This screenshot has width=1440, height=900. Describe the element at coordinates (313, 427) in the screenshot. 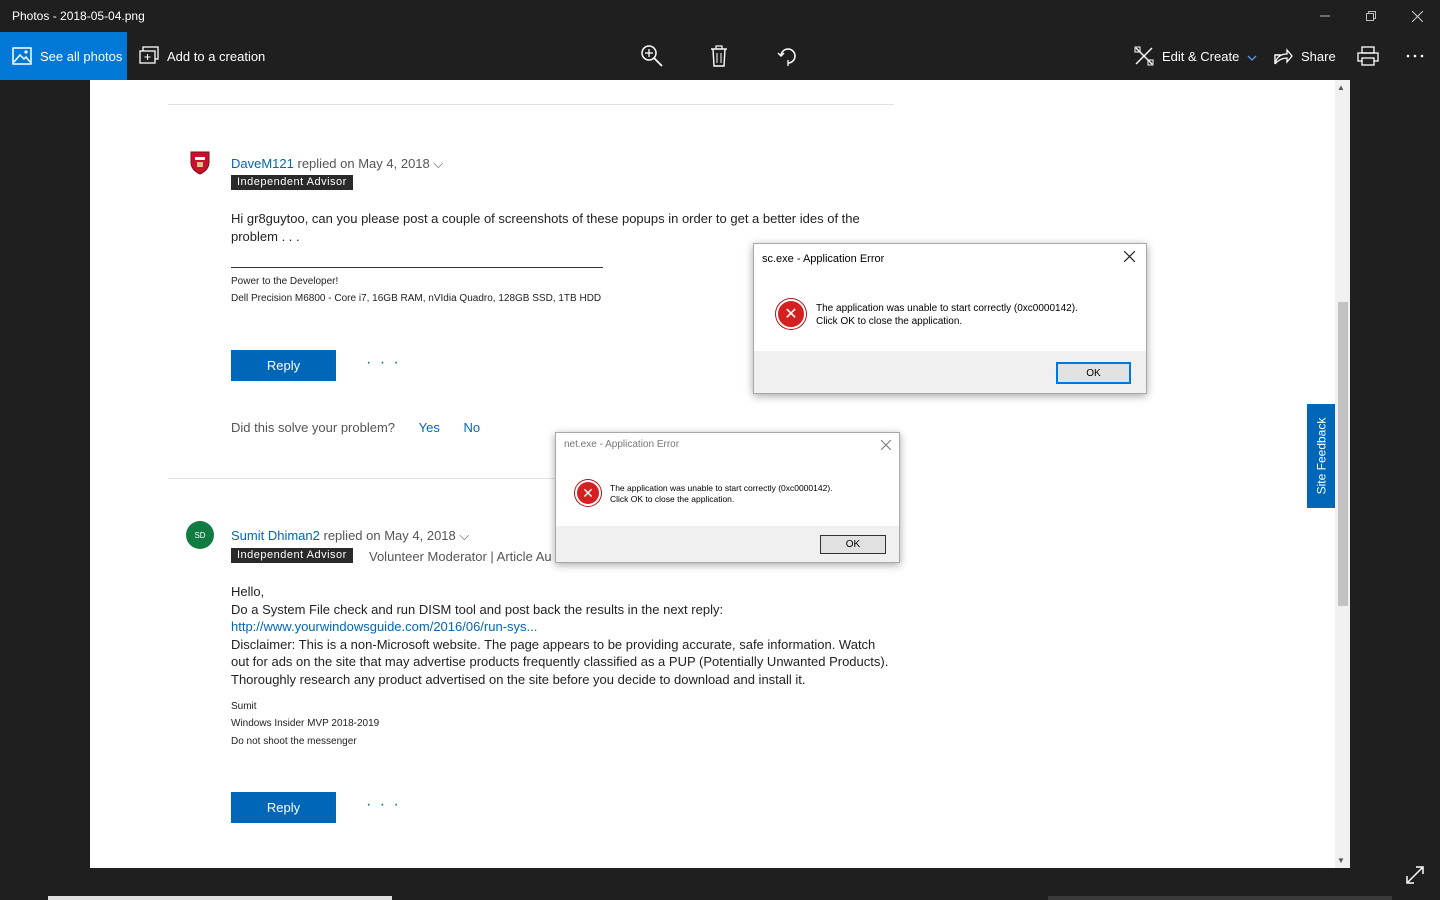

I see `solve-question: Did this solve your problem?` at that location.